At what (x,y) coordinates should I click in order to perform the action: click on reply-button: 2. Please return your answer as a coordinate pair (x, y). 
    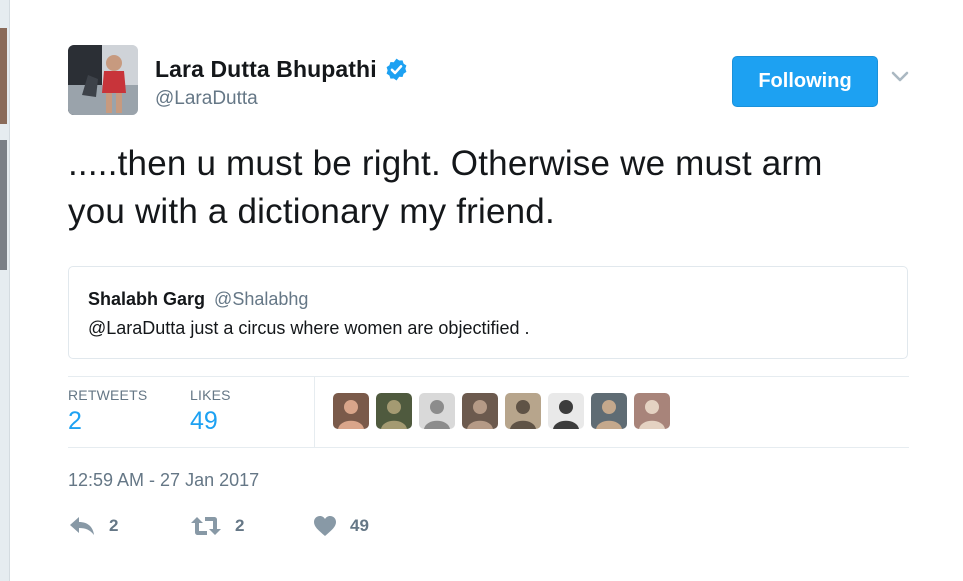
    Looking at the image, I should click on (93, 526).